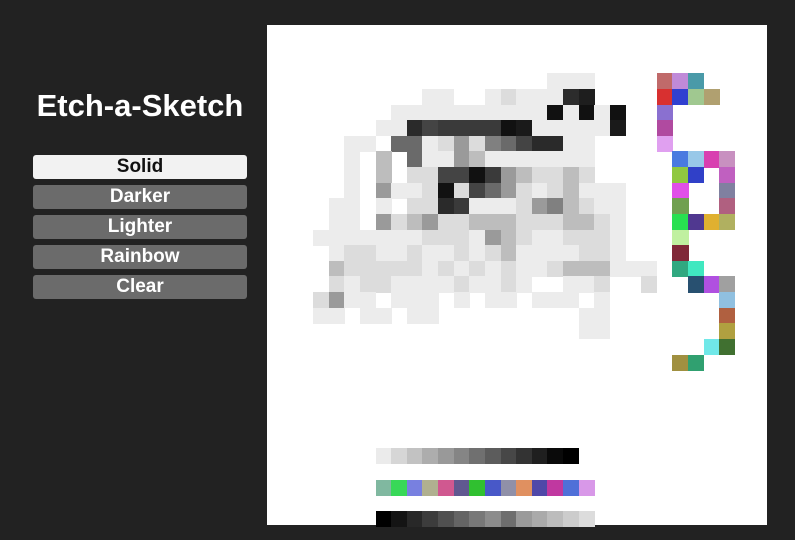 Image resolution: width=795 pixels, height=540 pixels. Describe the element at coordinates (140, 167) in the screenshot. I see `solid-button: Solid` at that location.